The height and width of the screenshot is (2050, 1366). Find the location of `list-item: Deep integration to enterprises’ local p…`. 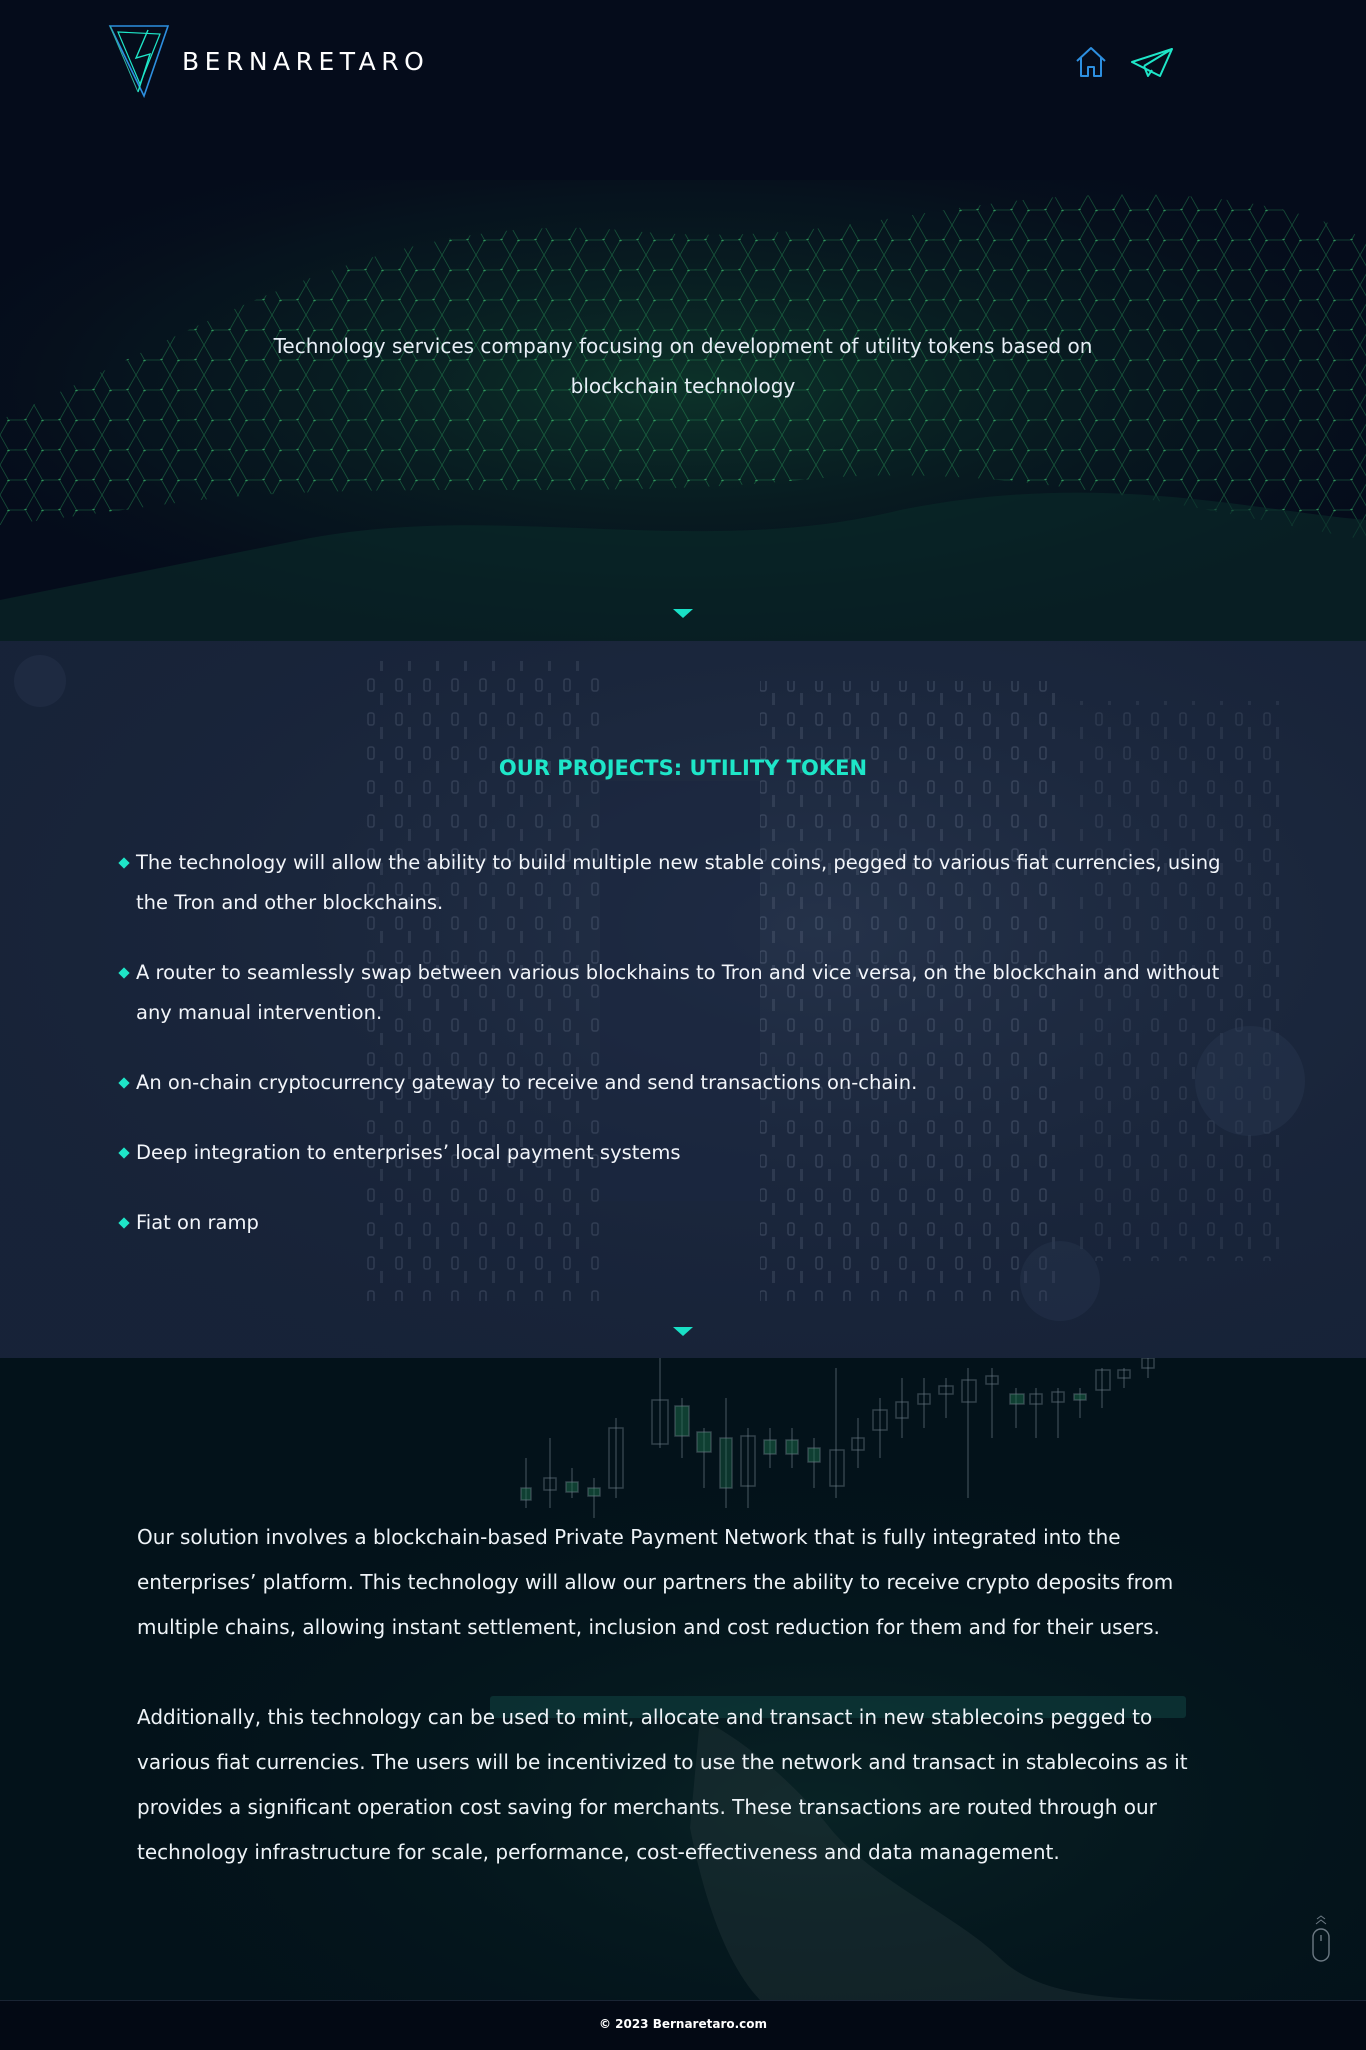

list-item: Deep integration to enterprises’ local p… is located at coordinates (683, 1153).